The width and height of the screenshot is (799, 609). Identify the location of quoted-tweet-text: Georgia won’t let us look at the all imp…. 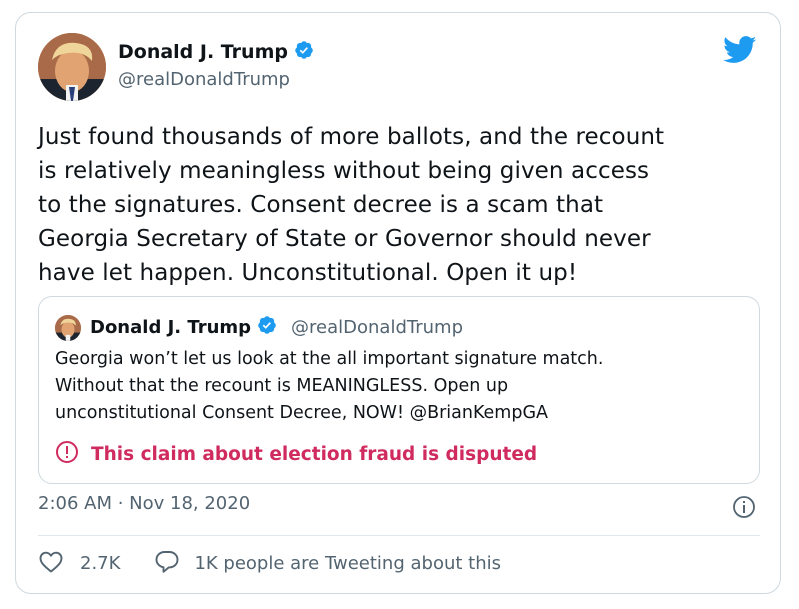
(329, 386).